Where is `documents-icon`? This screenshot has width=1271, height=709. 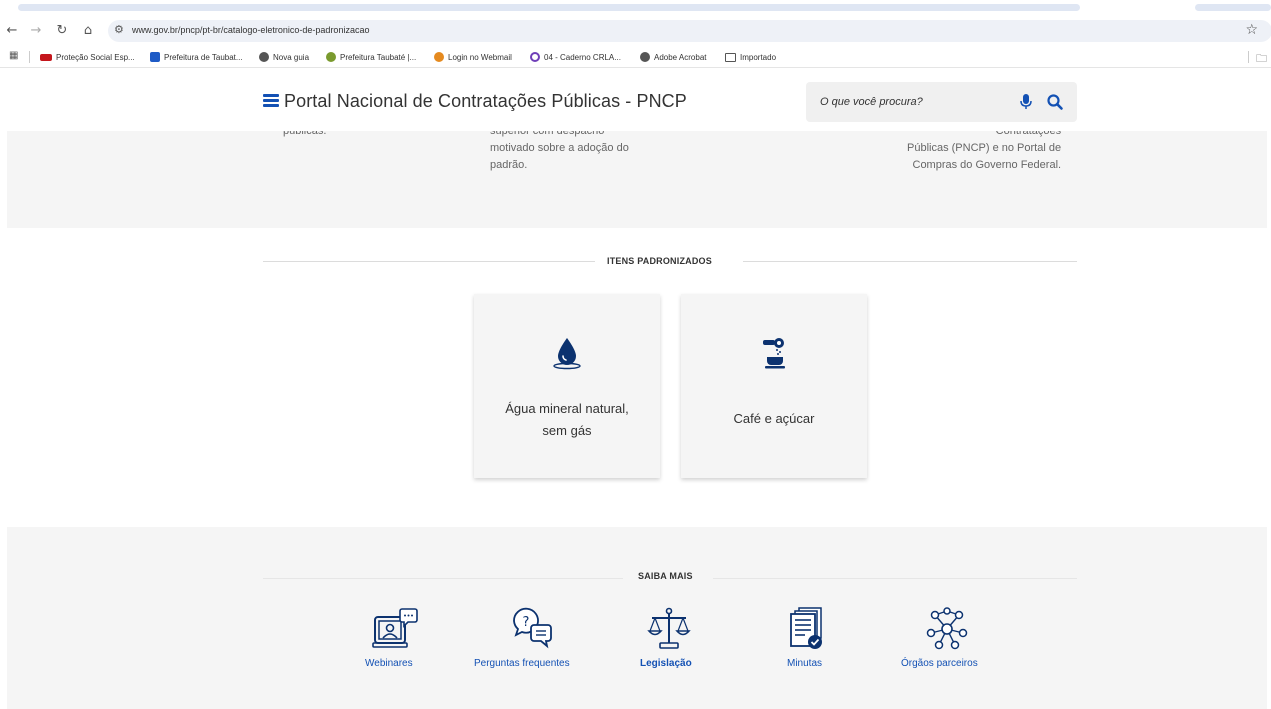
documents-icon is located at coordinates (806, 628).